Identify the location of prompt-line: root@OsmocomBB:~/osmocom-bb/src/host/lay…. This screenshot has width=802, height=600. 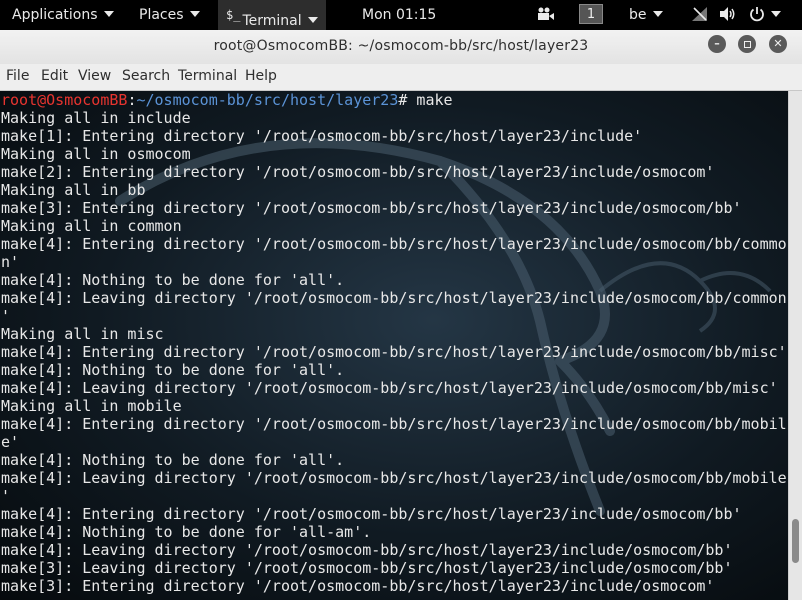
(394, 100).